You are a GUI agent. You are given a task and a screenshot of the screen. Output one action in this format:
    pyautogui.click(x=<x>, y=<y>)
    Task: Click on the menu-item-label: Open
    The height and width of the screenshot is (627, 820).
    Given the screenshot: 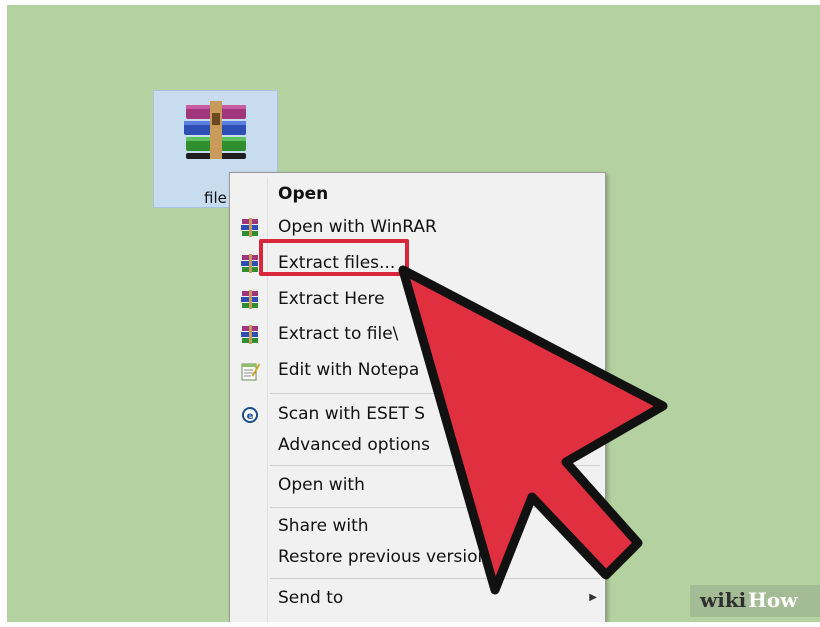 What is the action you would take?
    pyautogui.click(x=303, y=194)
    